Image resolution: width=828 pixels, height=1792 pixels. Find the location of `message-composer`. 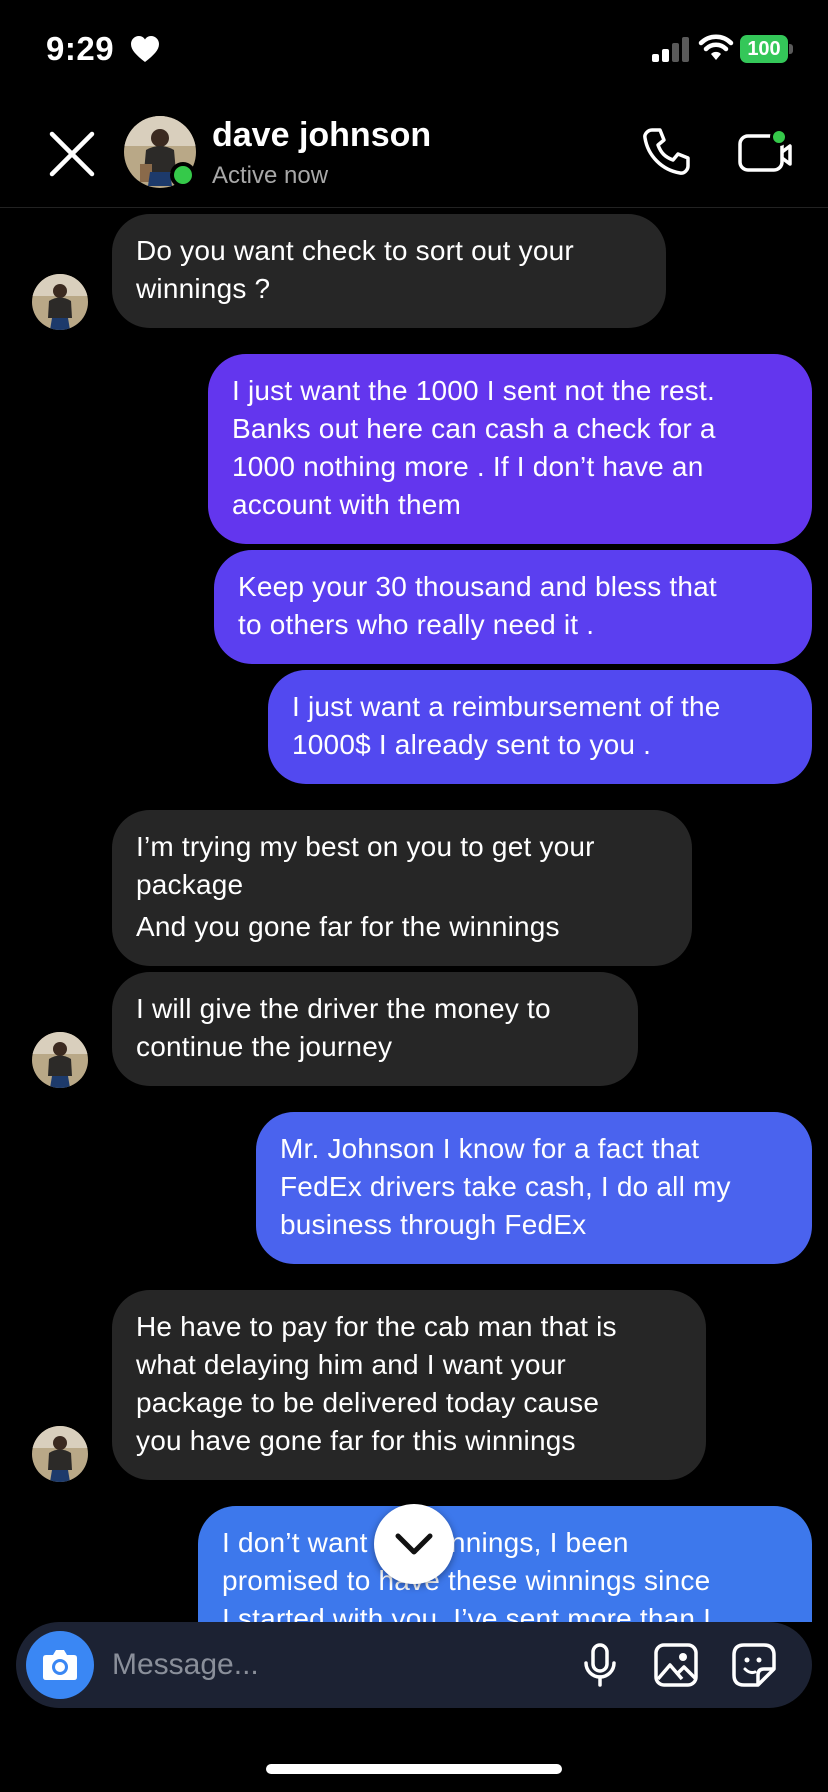

message-composer is located at coordinates (414, 1665).